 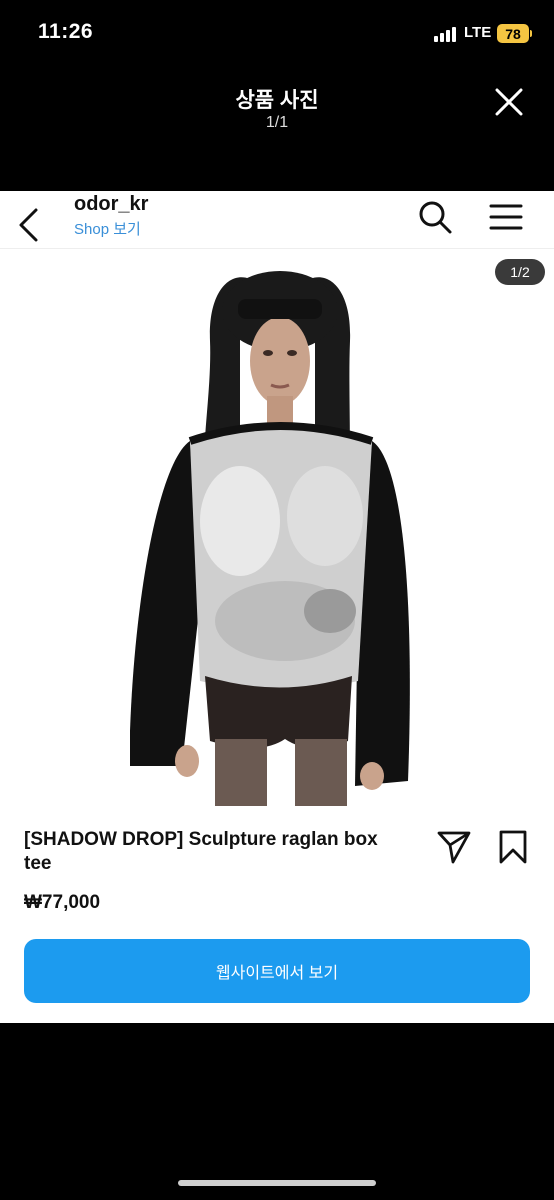 I want to click on share-icon, so click(x=454, y=847).